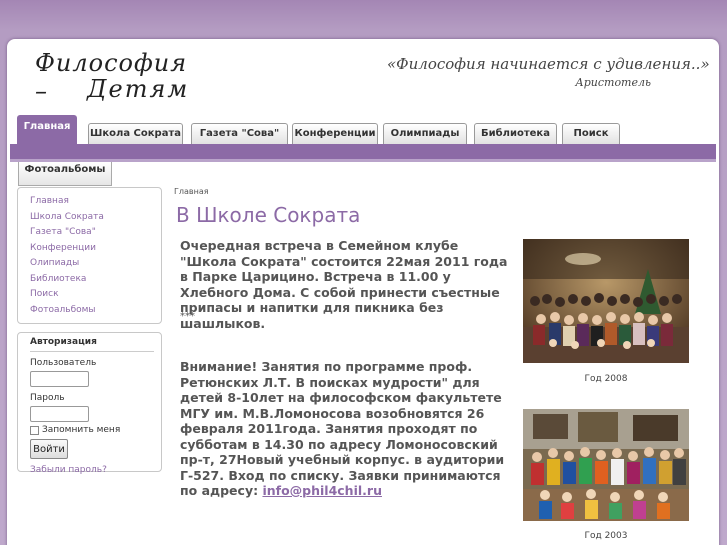  What do you see at coordinates (322, 490) in the screenshot?
I see `email-link: info@phil4chil.ru` at bounding box center [322, 490].